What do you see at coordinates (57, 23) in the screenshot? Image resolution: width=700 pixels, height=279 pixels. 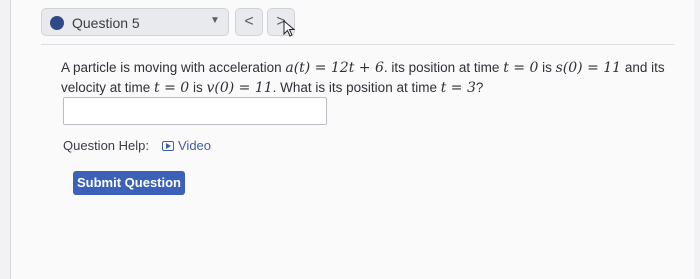 I see `status-dot-icon` at bounding box center [57, 23].